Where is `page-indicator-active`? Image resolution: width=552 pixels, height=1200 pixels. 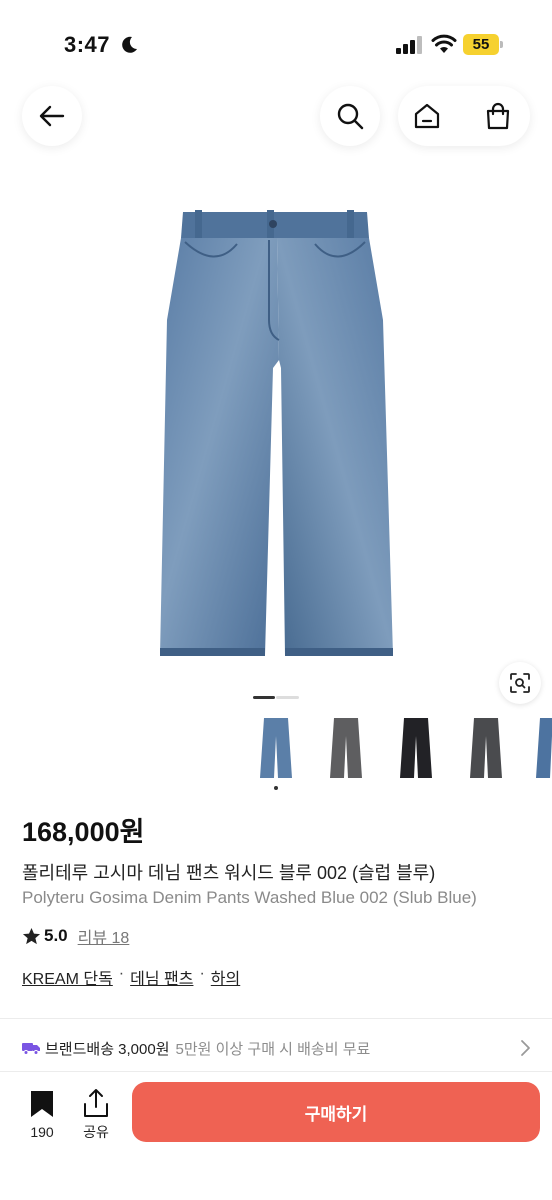 page-indicator-active is located at coordinates (264, 697).